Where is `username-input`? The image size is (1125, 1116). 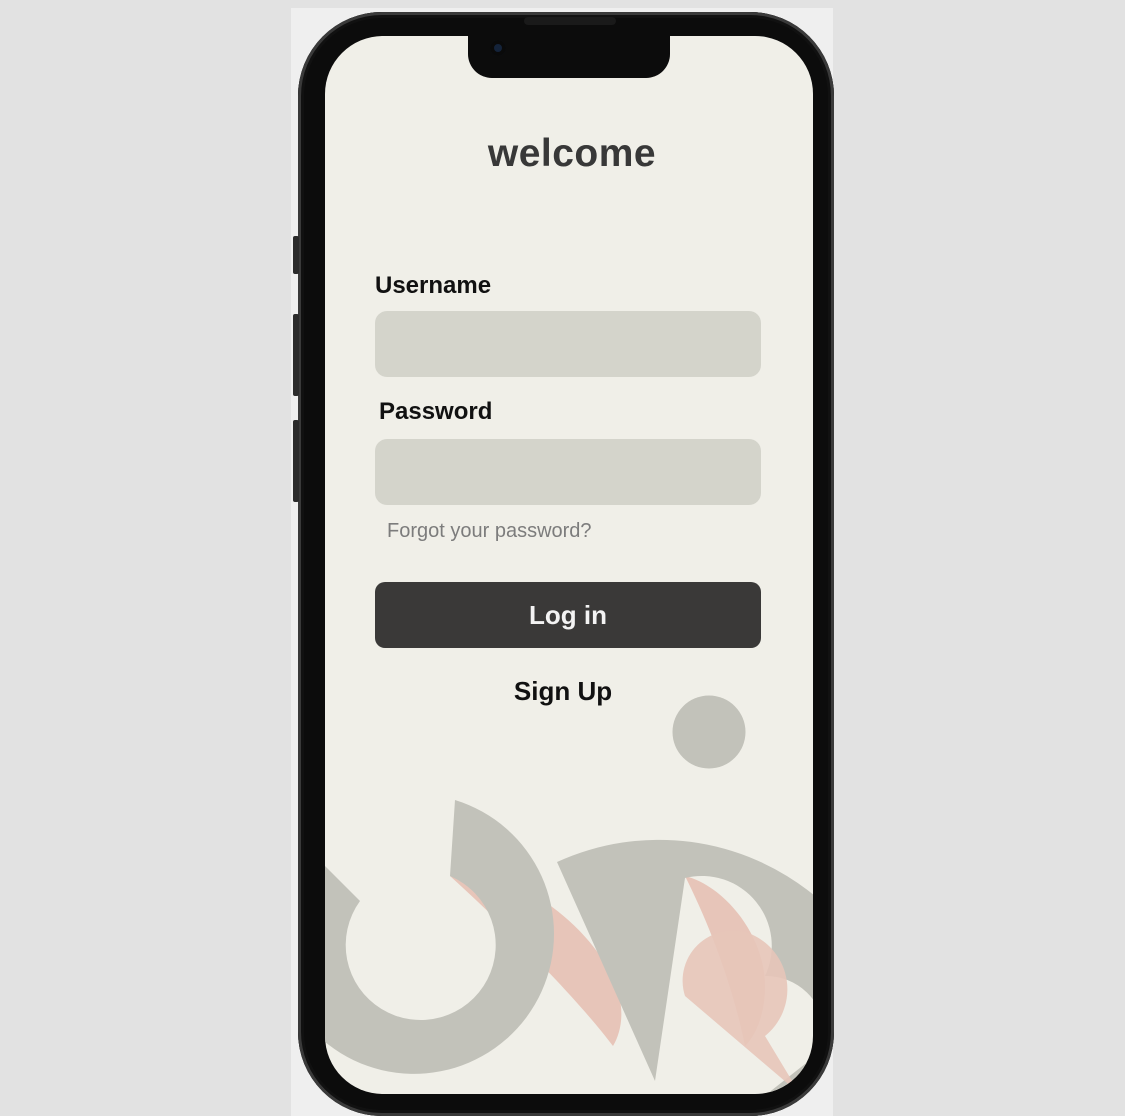
username-input is located at coordinates (568, 344).